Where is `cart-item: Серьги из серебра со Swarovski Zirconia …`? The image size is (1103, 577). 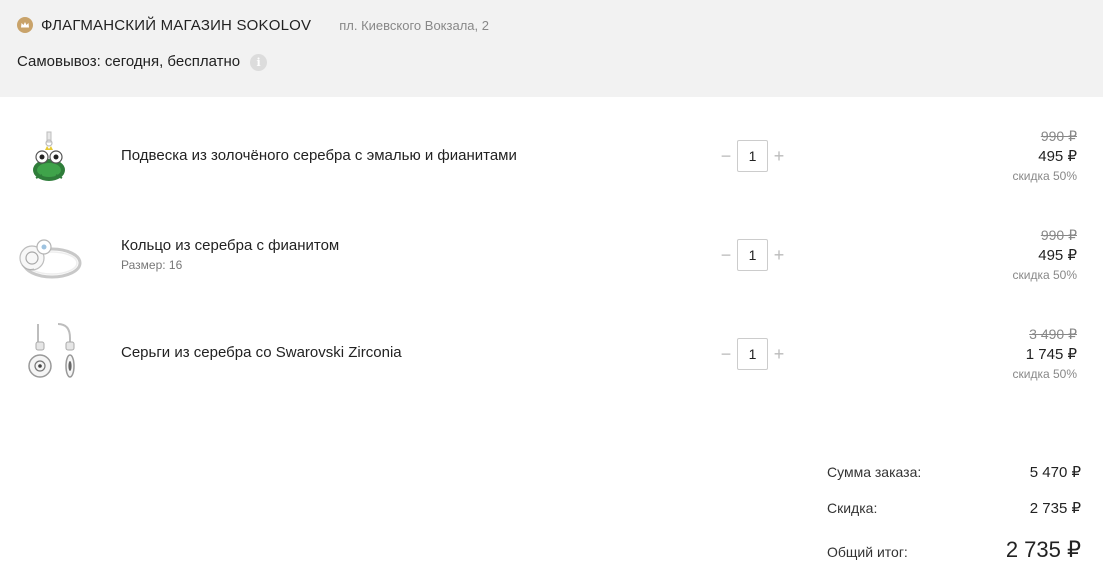 cart-item: Серьги из серебра со Swarovski Zirconia … is located at coordinates (551, 354).